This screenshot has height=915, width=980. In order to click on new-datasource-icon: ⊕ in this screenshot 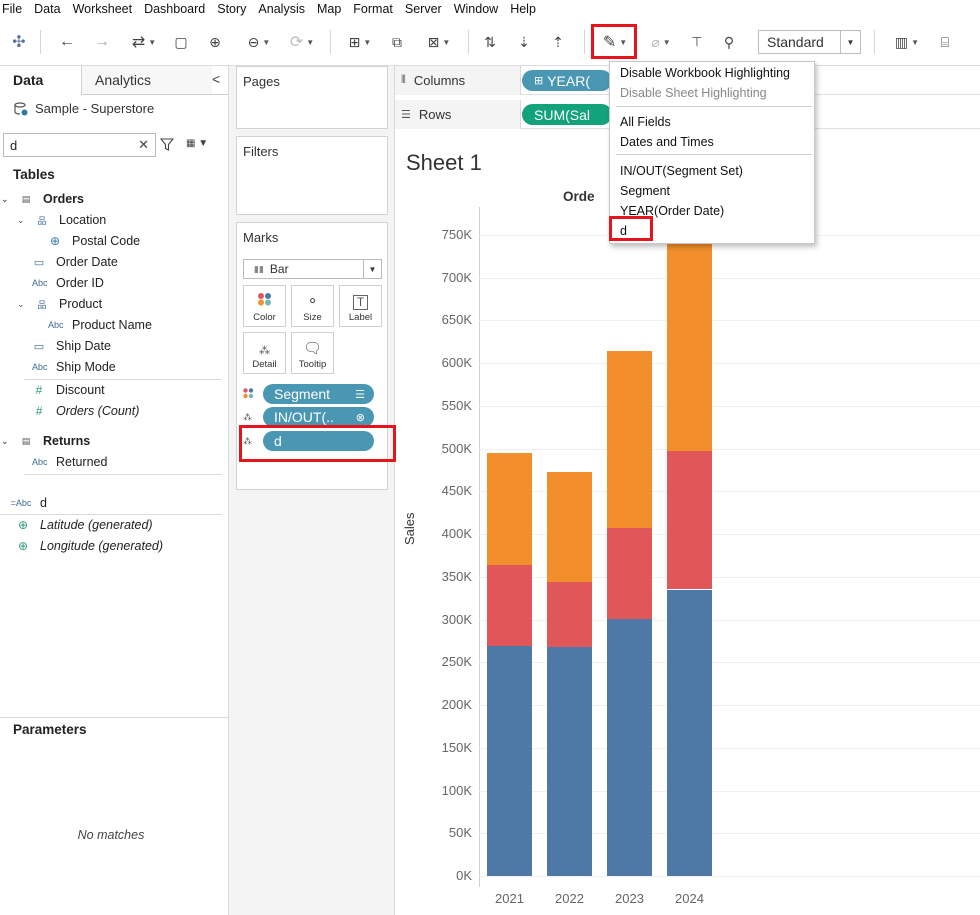, I will do `click(215, 42)`.